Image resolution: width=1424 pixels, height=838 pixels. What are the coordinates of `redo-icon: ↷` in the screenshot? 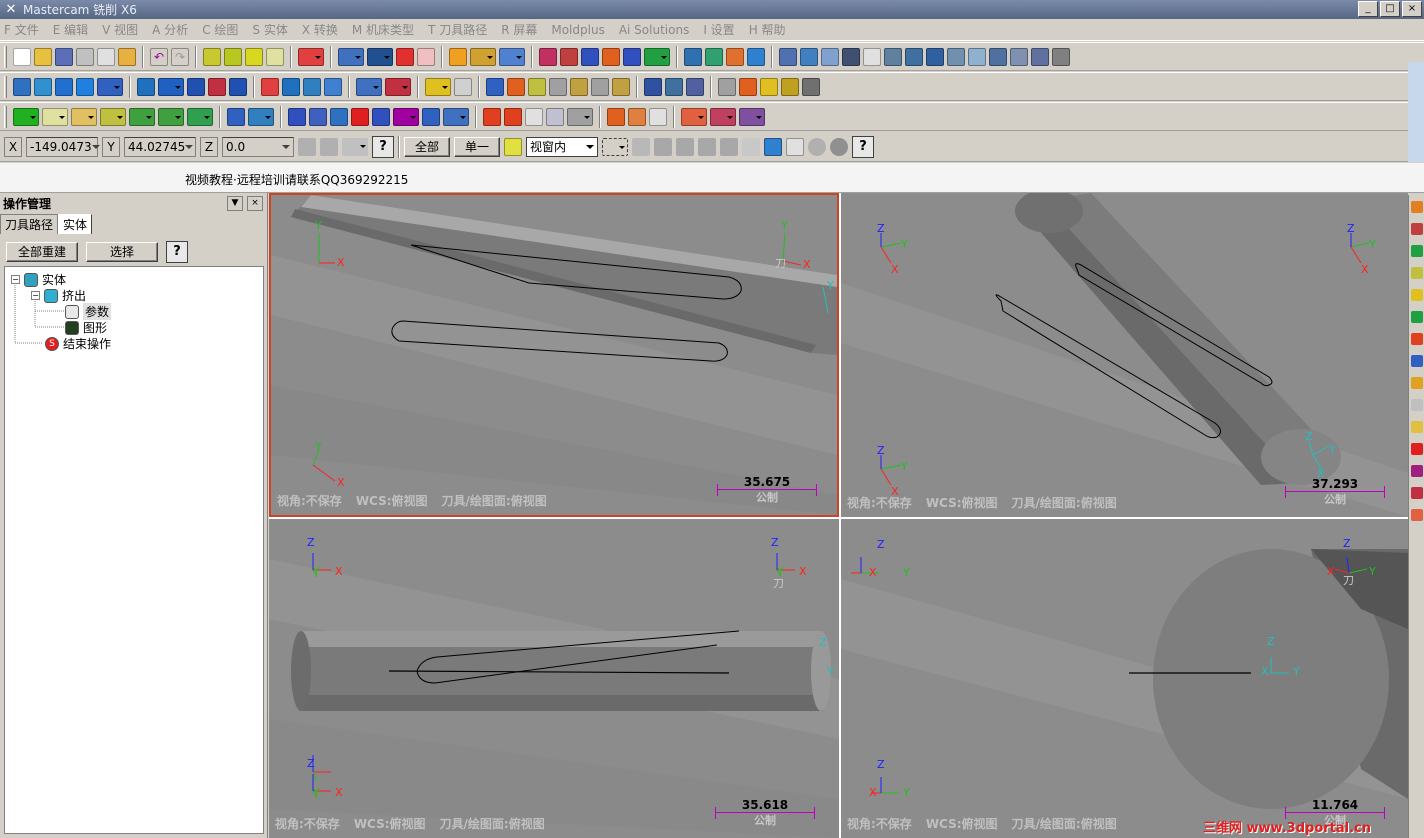 It's located at (180, 56).